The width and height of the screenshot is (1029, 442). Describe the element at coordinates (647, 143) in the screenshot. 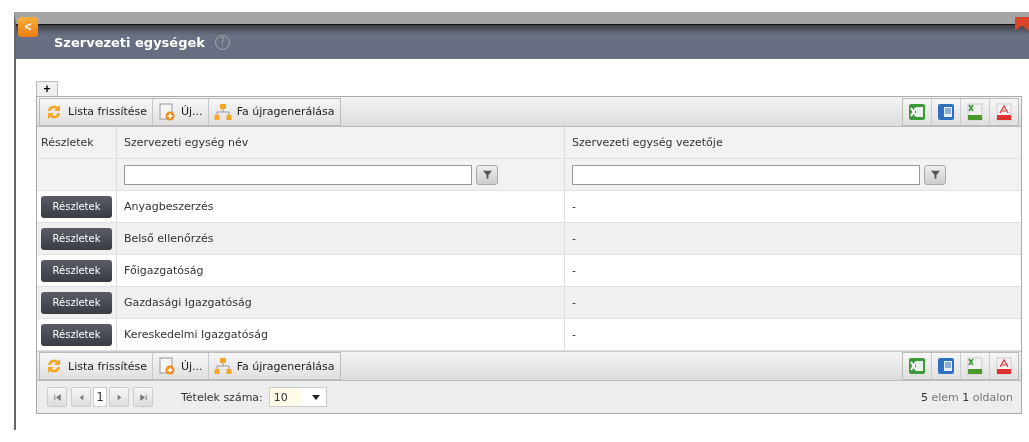

I see `column-header: Szervezeti egység vezetője` at that location.